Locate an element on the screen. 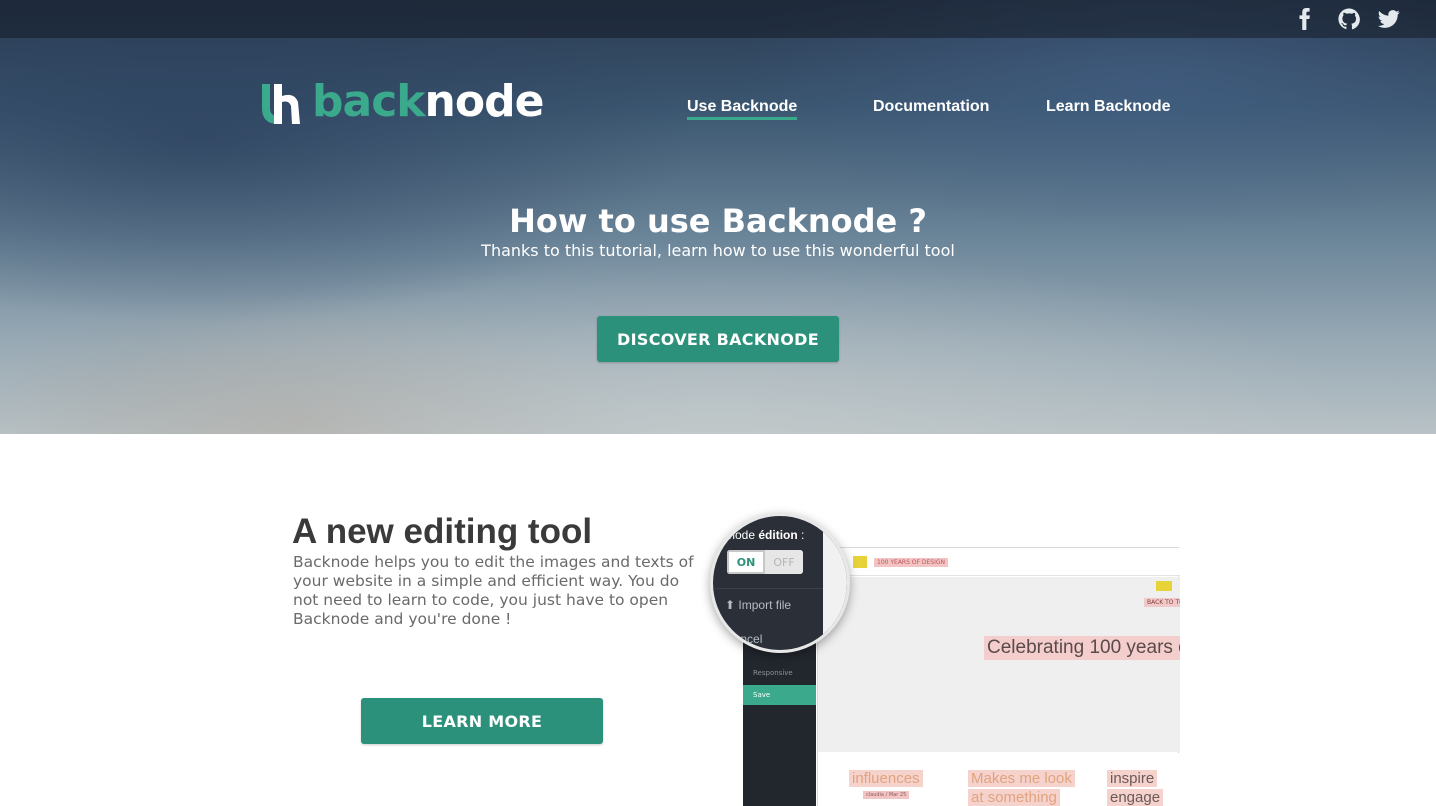  mockup-sidebar-responsive: Responsive is located at coordinates (773, 673).